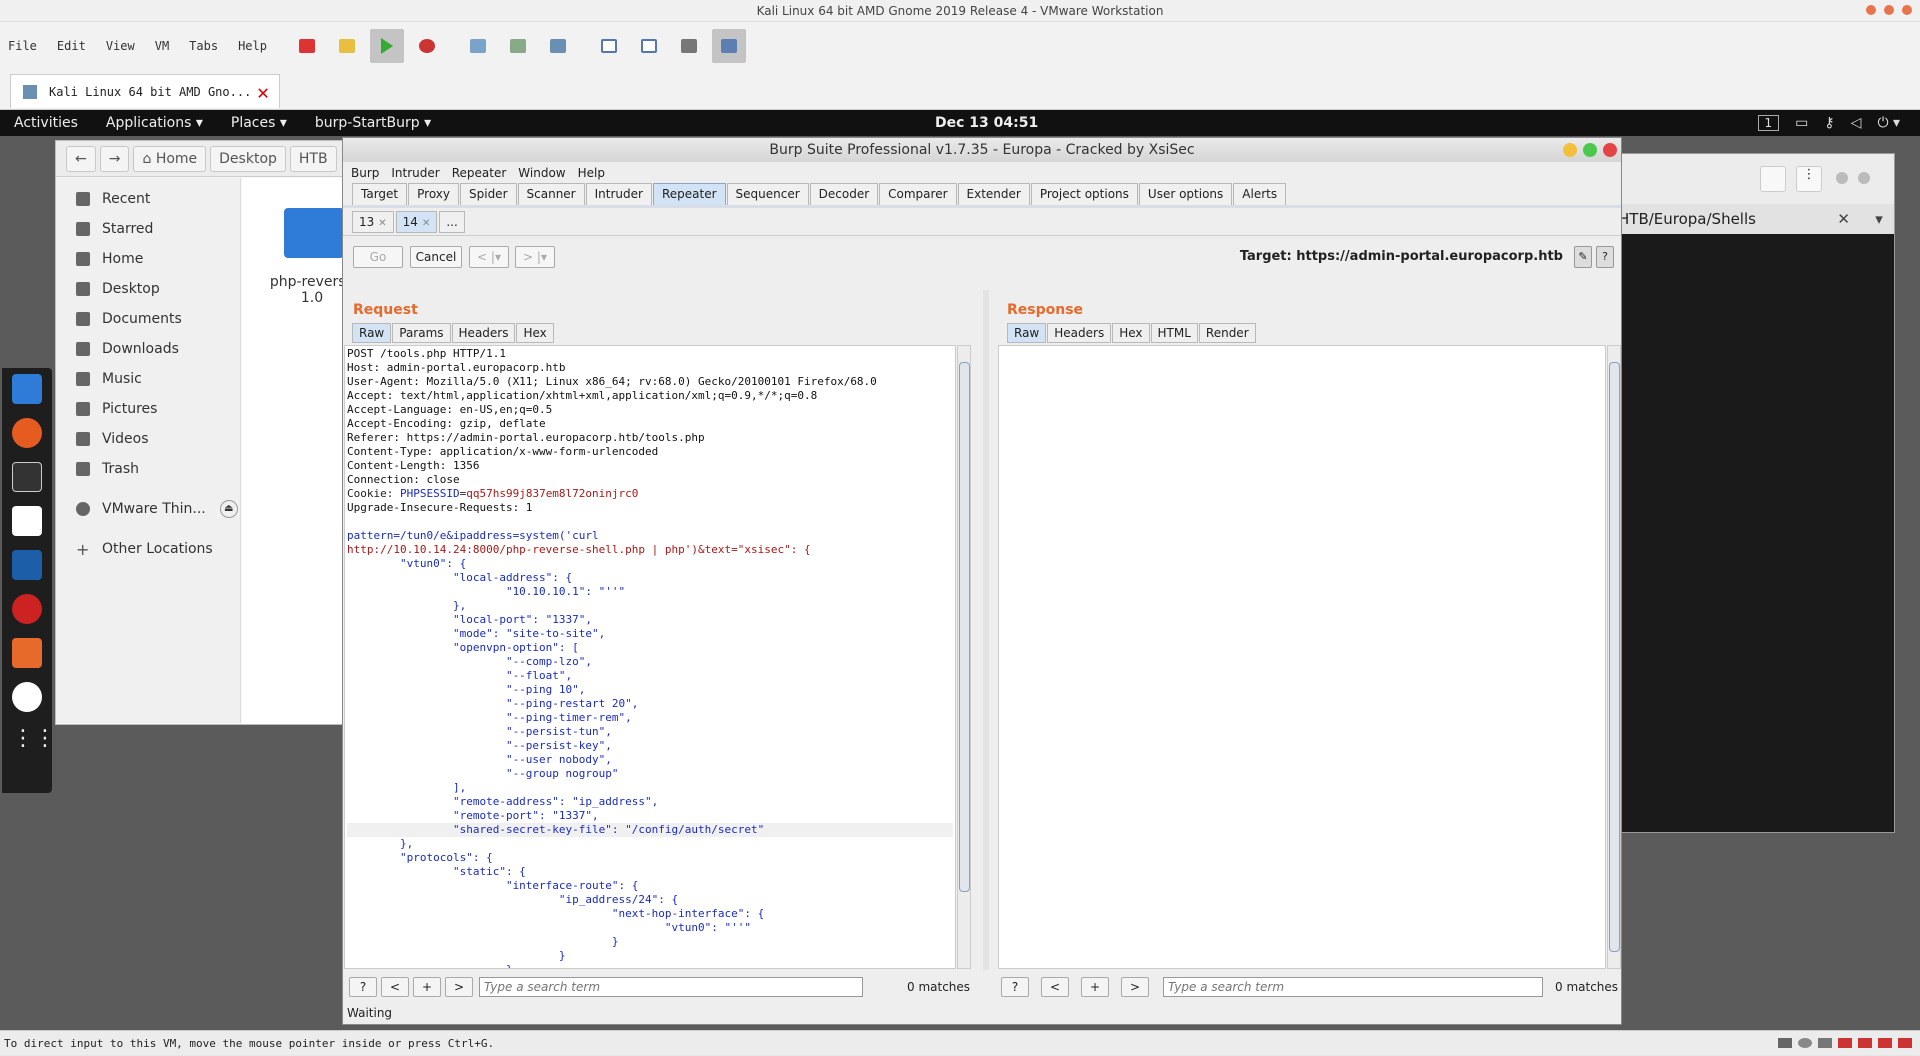 This screenshot has height=1056, width=1920. I want to click on response-tab-headers: Headers, so click(1079, 333).